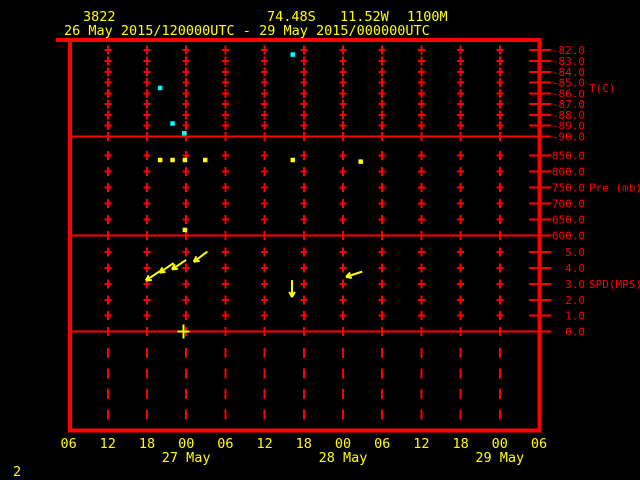 This screenshot has height=480, width=640. What do you see at coordinates (568, 171) in the screenshot?
I see `pressure-axis-label: 800.0` at bounding box center [568, 171].